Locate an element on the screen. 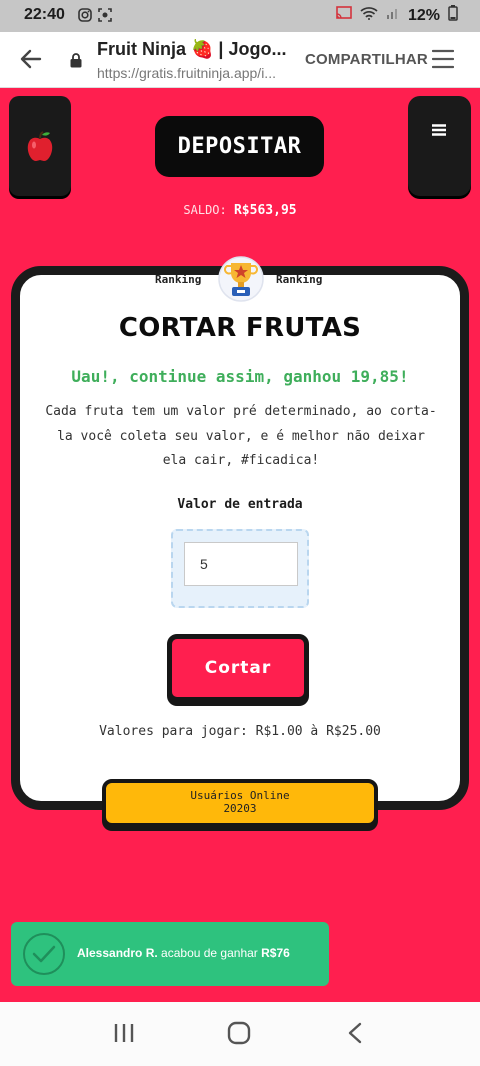  balance-display: SALDO: R$563,95 is located at coordinates (240, 210).